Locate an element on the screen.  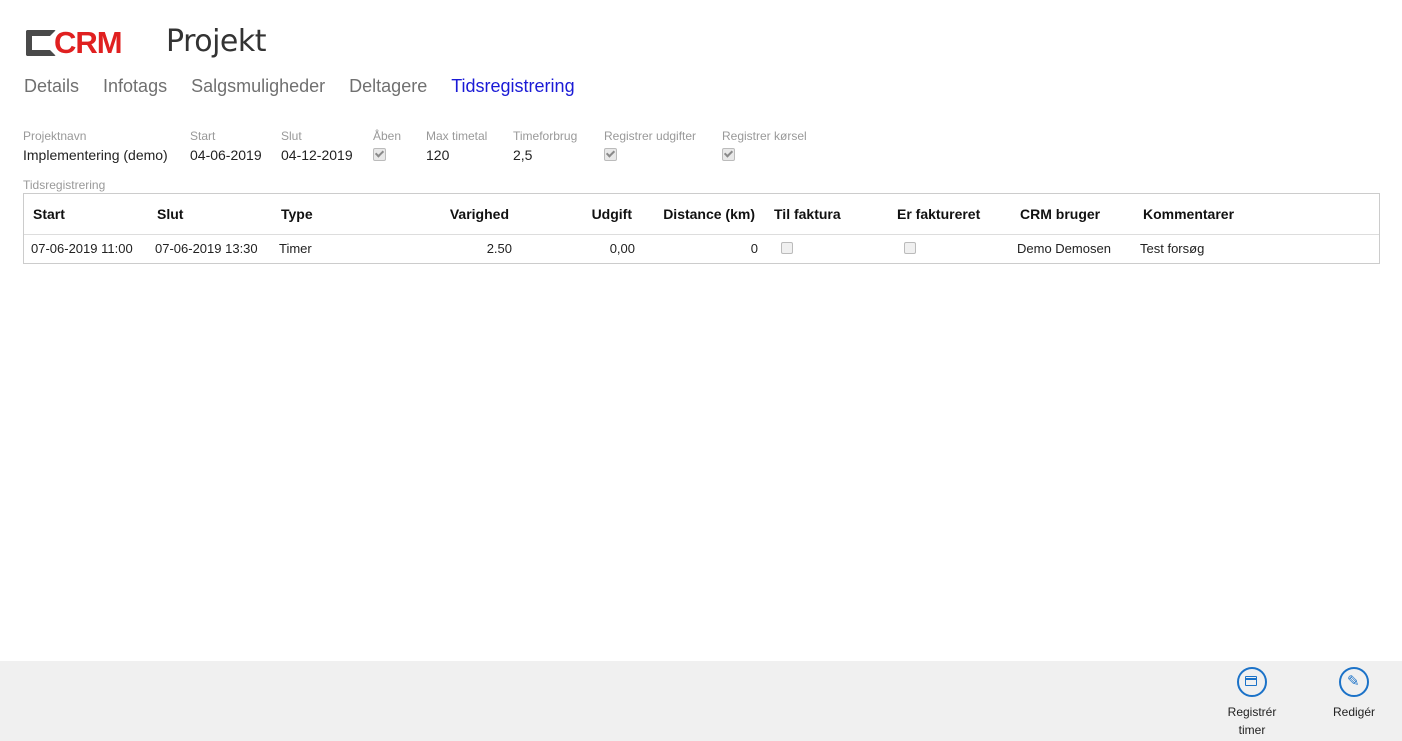
register-hours-label-line1: Registrér is located at coordinates (1252, 712).